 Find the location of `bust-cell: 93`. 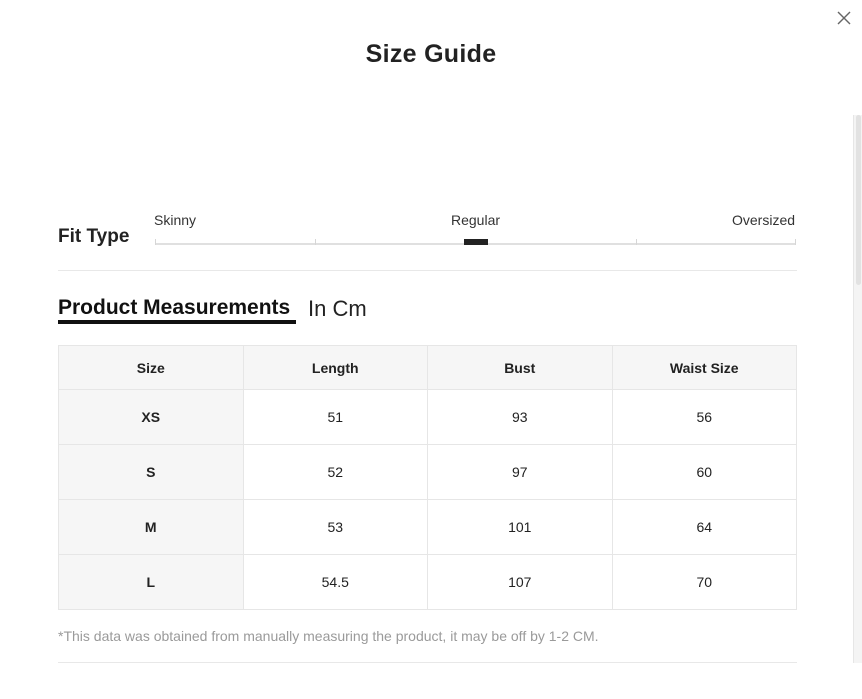

bust-cell: 93 is located at coordinates (520, 417).